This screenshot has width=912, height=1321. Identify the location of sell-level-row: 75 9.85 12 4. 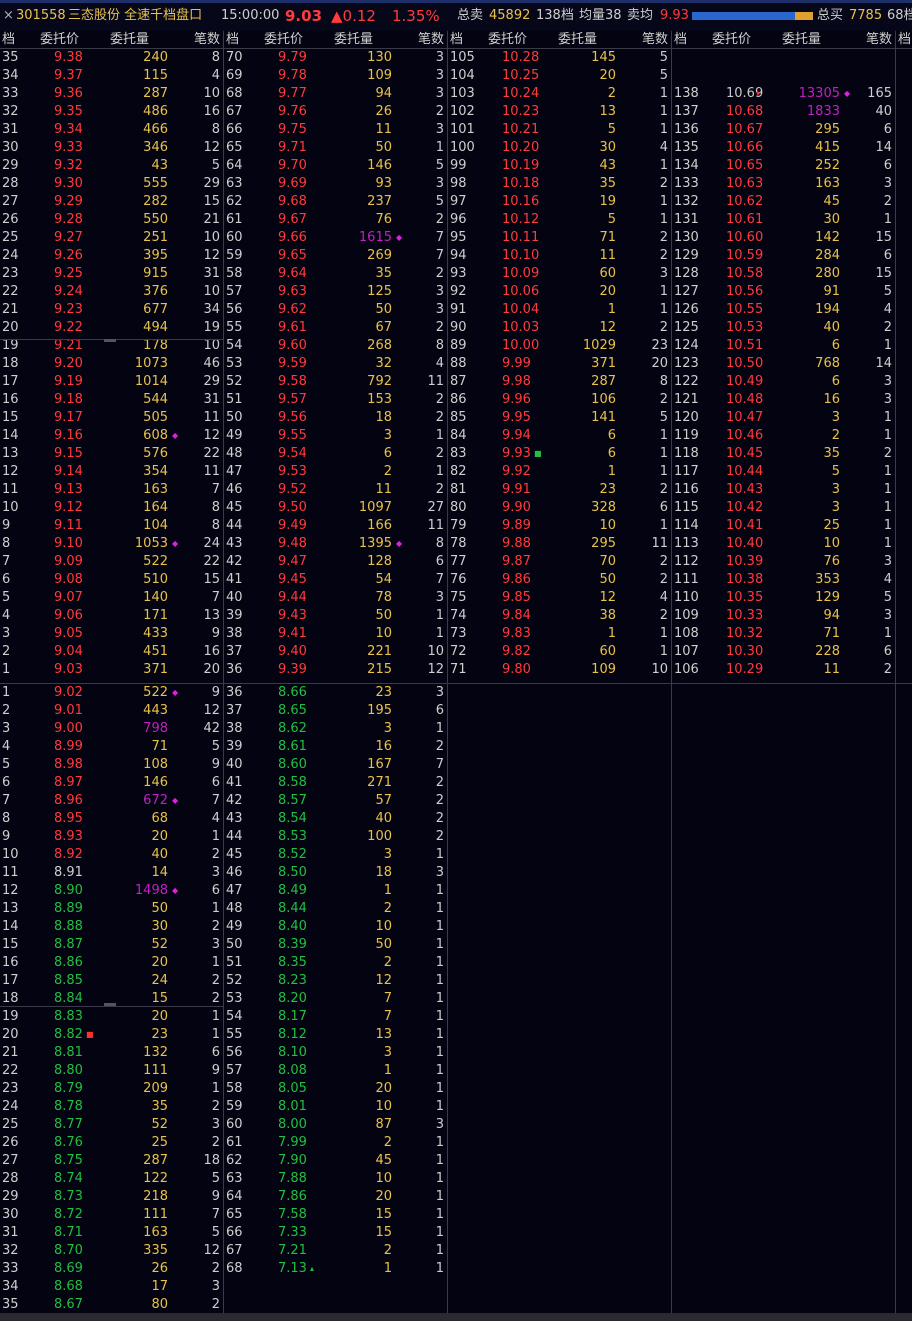
(560, 598).